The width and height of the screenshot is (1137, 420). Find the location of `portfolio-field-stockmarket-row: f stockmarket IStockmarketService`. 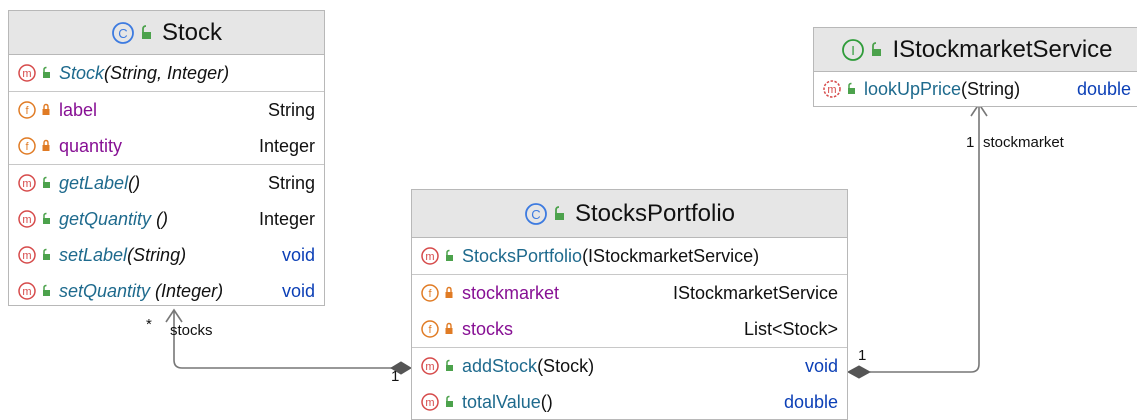

portfolio-field-stockmarket-row: f stockmarket IStockmarketService is located at coordinates (629, 293).